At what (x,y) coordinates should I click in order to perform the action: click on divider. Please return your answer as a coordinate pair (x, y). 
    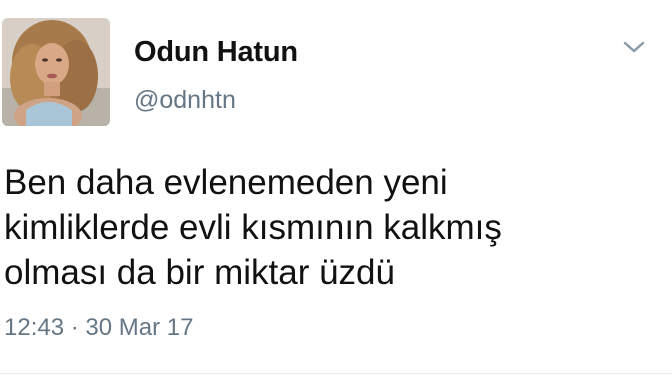
    Looking at the image, I should click on (336, 373).